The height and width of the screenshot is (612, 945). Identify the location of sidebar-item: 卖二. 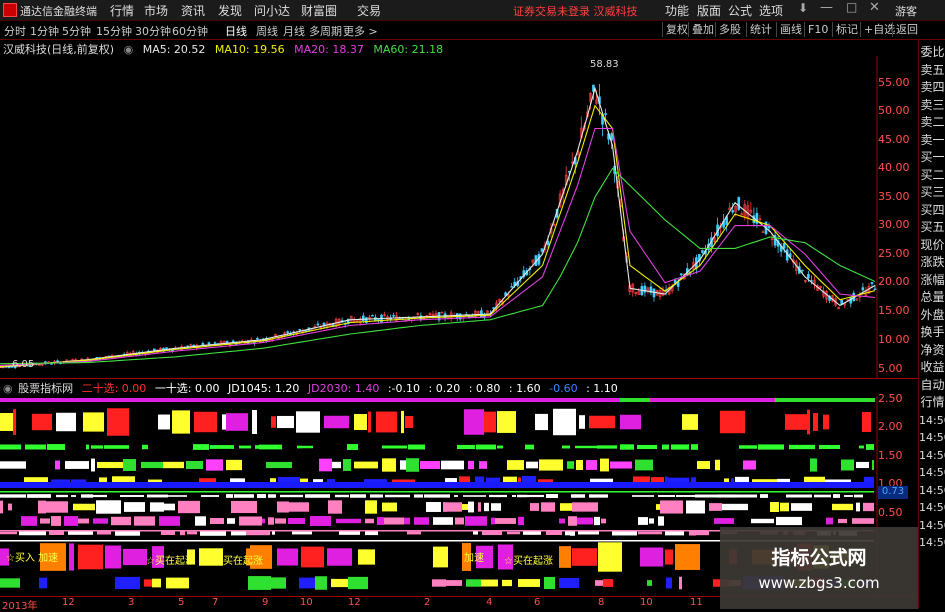
(932, 123).